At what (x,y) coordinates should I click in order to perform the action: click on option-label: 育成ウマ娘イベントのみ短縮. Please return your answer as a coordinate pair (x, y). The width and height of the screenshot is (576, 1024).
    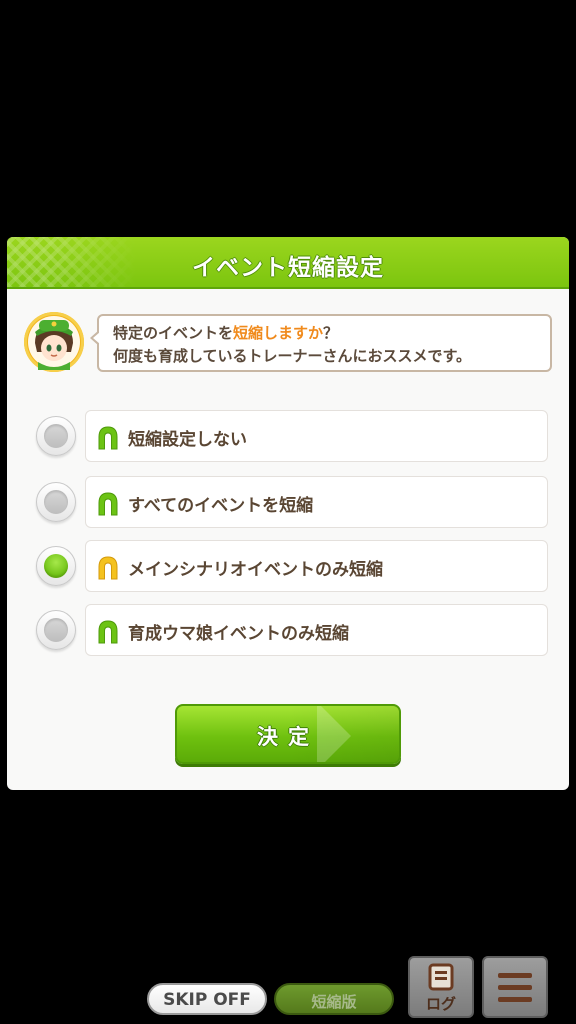
    Looking at the image, I should click on (238, 634).